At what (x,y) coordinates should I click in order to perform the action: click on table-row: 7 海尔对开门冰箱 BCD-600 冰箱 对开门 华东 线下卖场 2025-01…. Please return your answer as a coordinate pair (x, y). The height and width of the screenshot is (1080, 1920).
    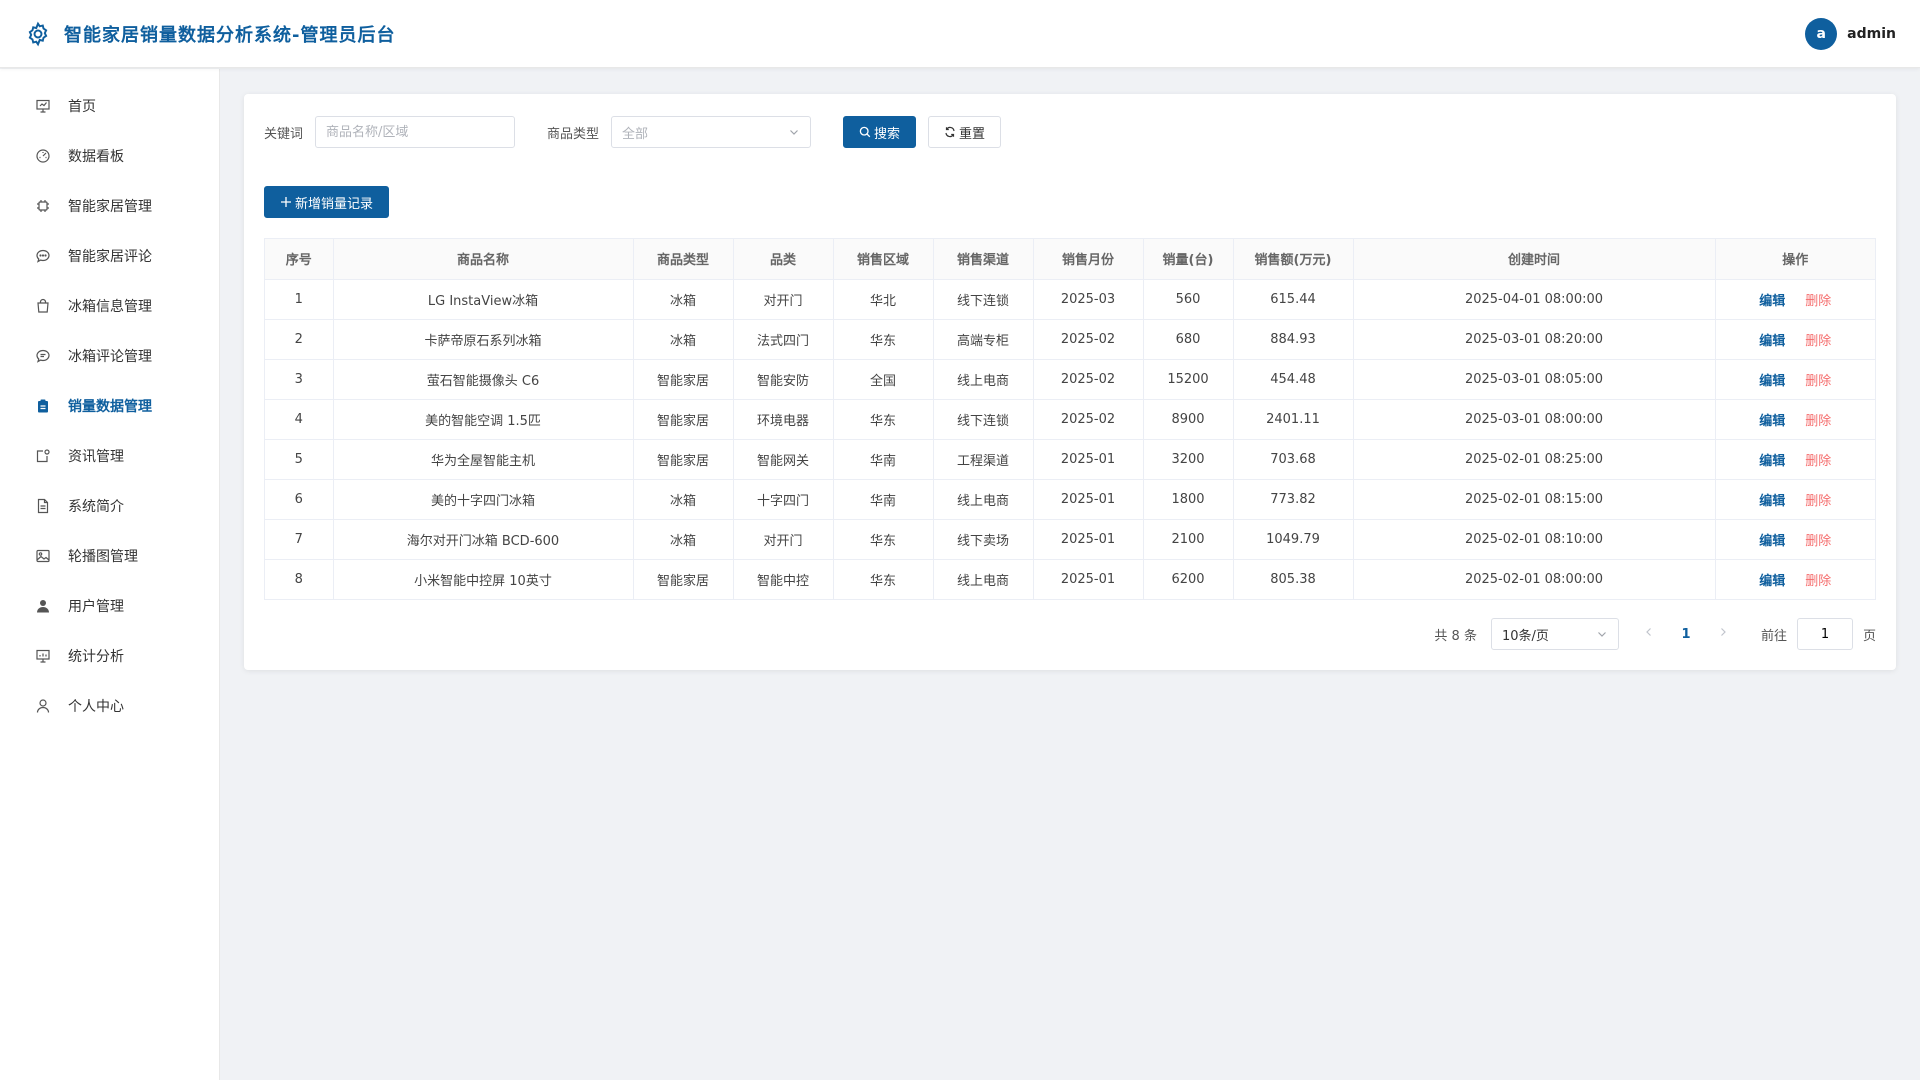
    Looking at the image, I should click on (1070, 539).